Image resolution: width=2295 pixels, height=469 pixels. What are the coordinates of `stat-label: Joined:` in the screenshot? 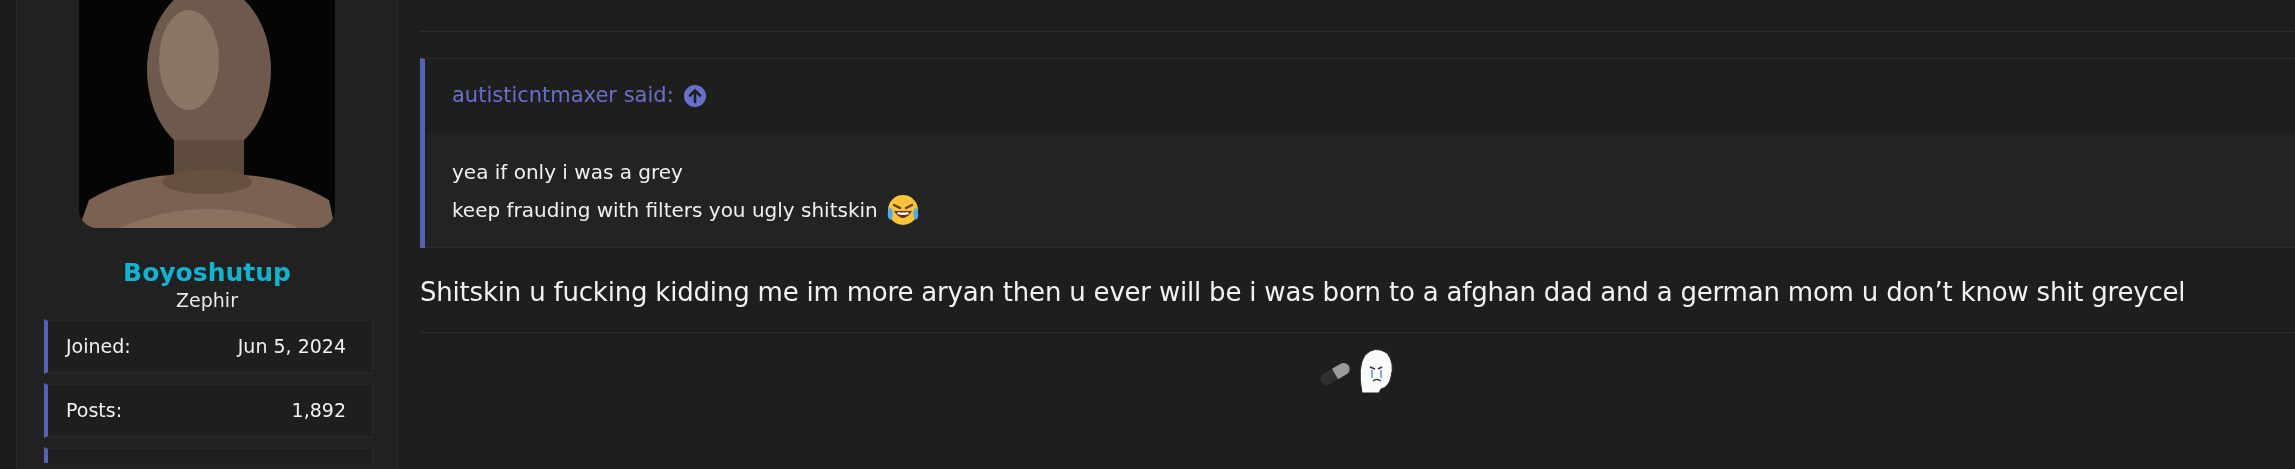 It's located at (98, 346).